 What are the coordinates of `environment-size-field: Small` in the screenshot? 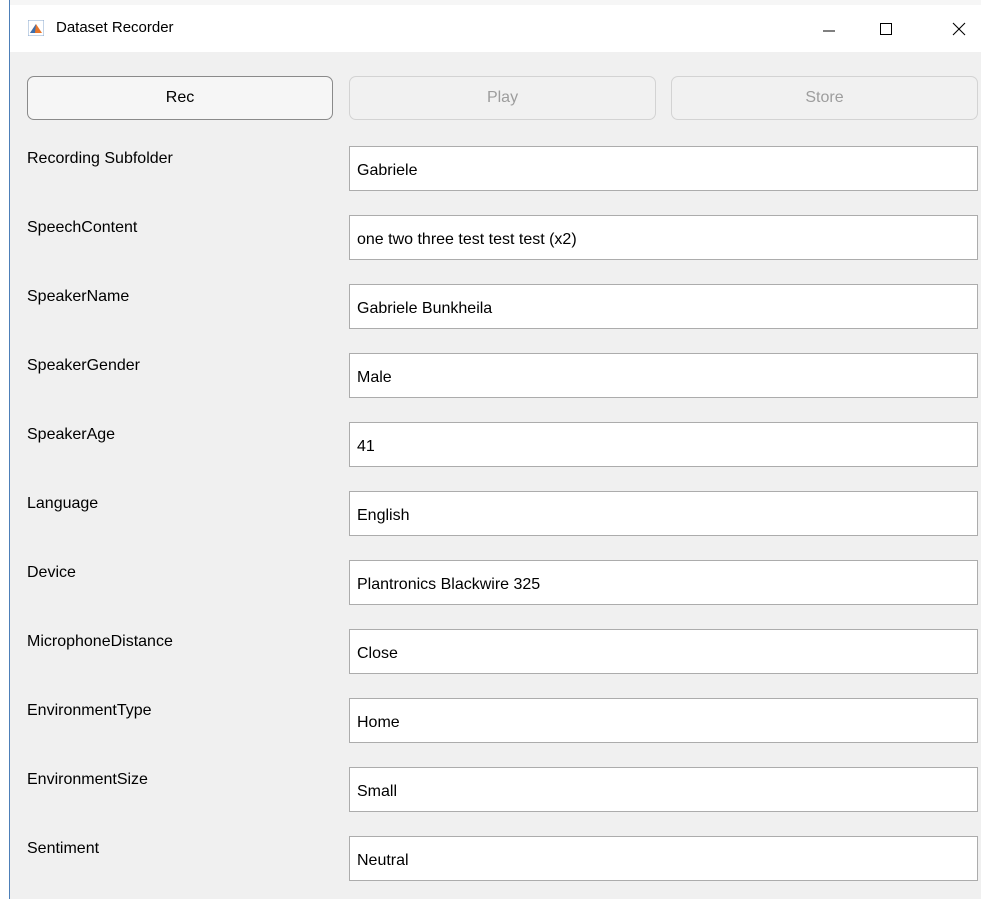 It's located at (663, 789).